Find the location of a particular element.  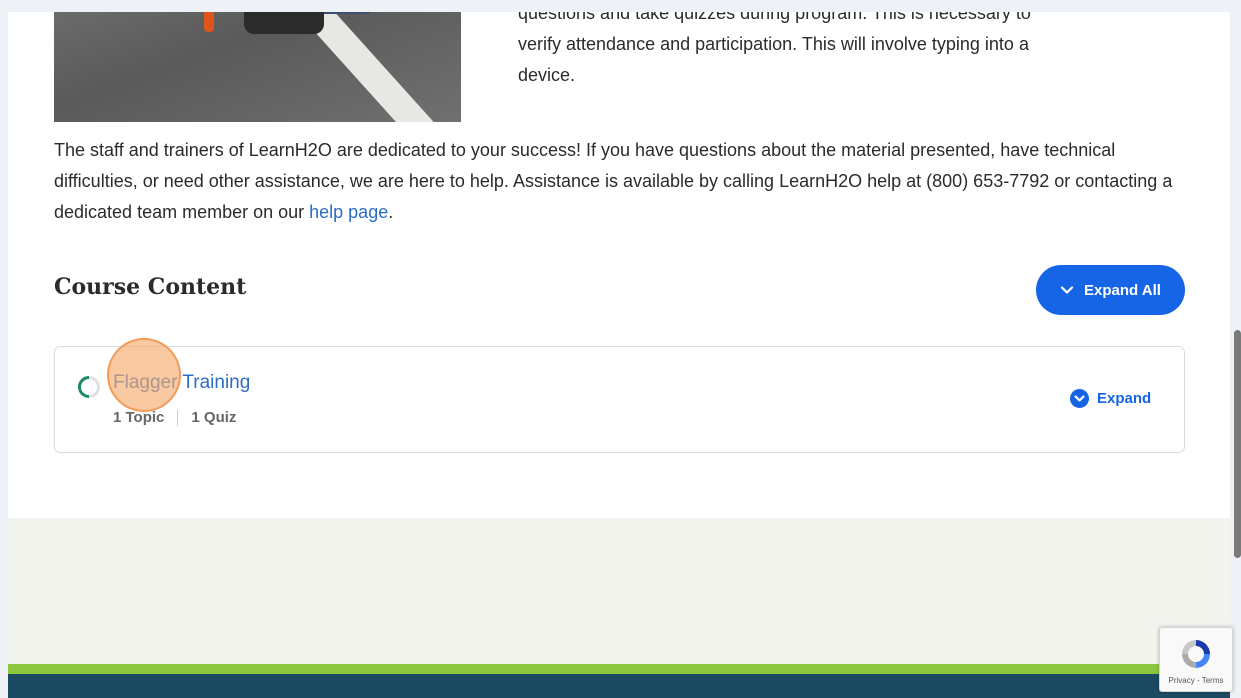

quiz-count: 1 Quiz is located at coordinates (214, 417).